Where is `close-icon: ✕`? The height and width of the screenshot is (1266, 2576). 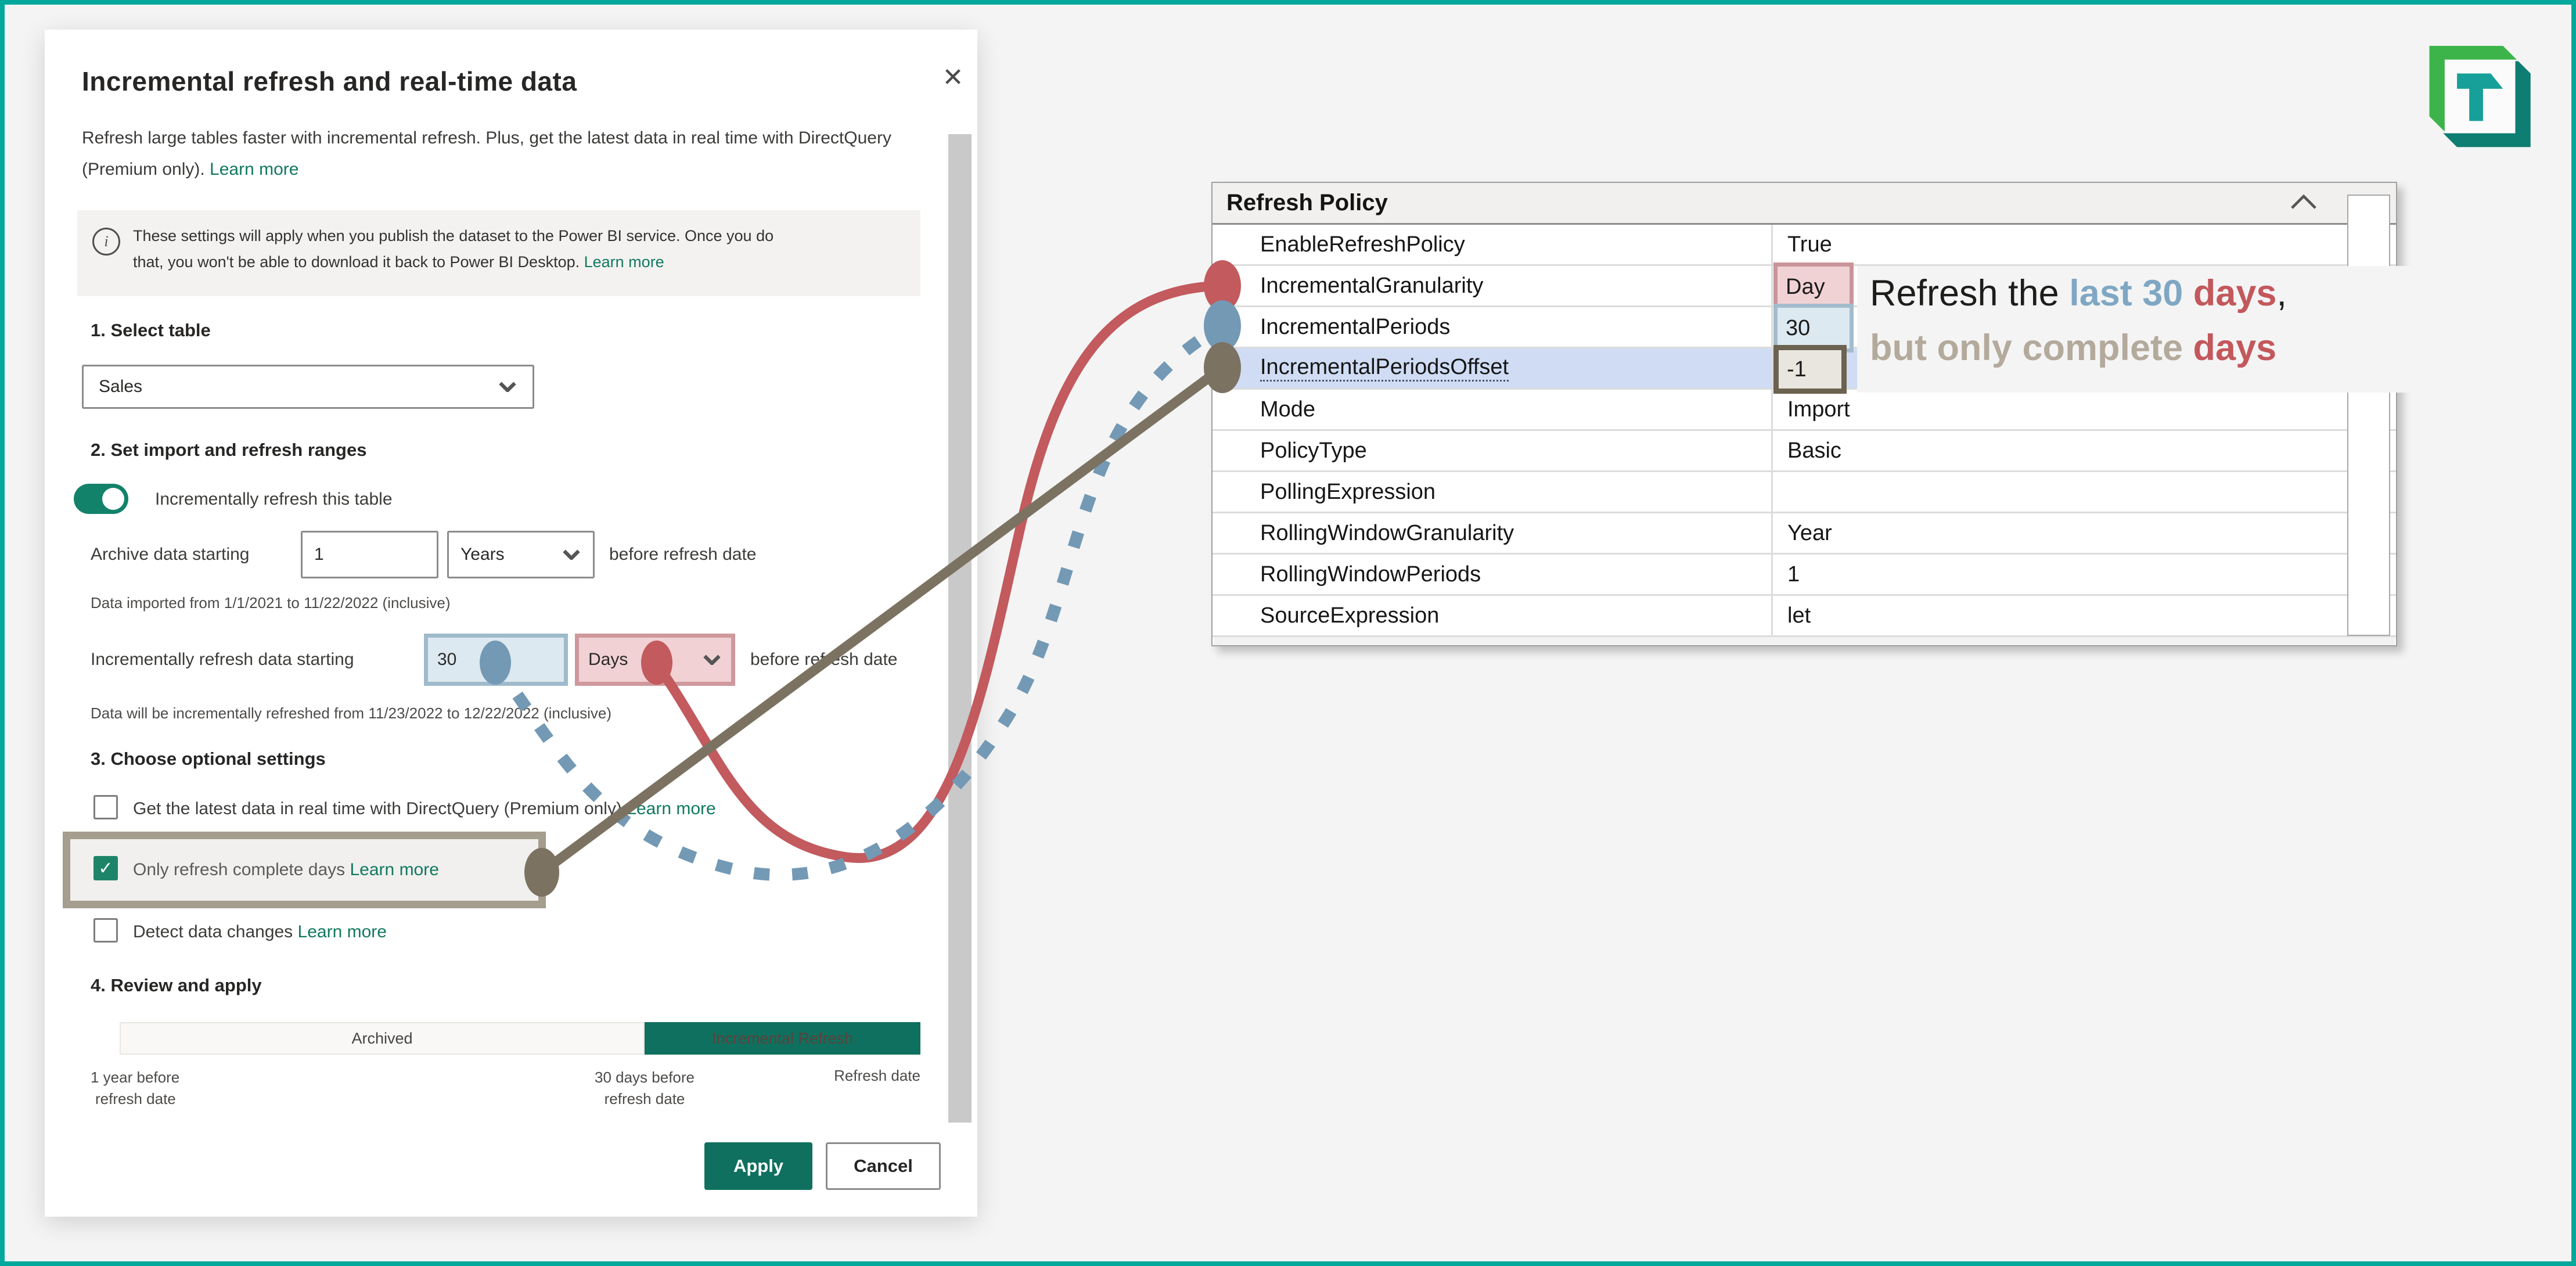 close-icon: ✕ is located at coordinates (953, 77).